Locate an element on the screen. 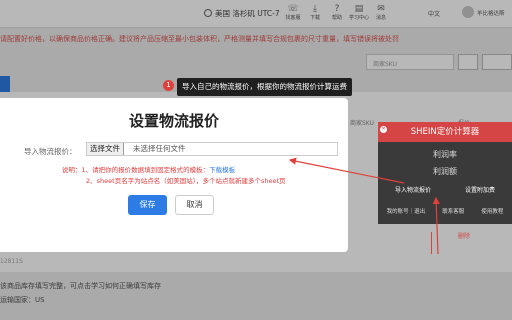 The image size is (512, 320). arrow-to-import-link is located at coordinates (436, 225).